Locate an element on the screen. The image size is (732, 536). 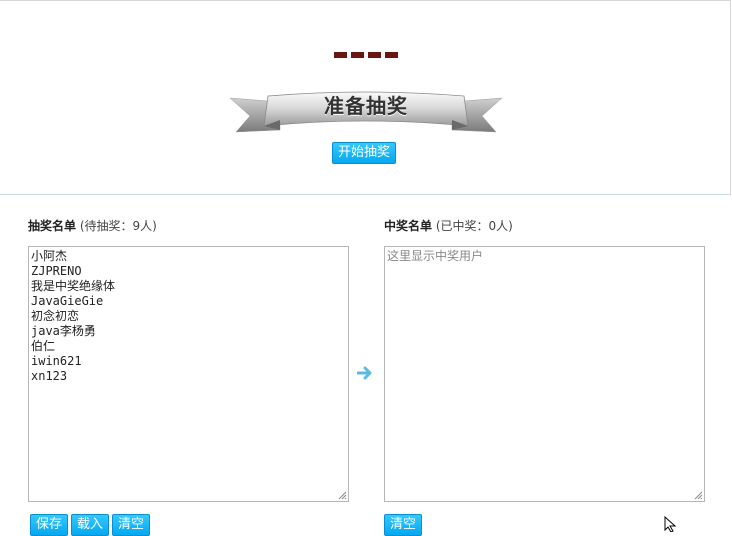
right-status: (已中奖：0人) is located at coordinates (474, 226).